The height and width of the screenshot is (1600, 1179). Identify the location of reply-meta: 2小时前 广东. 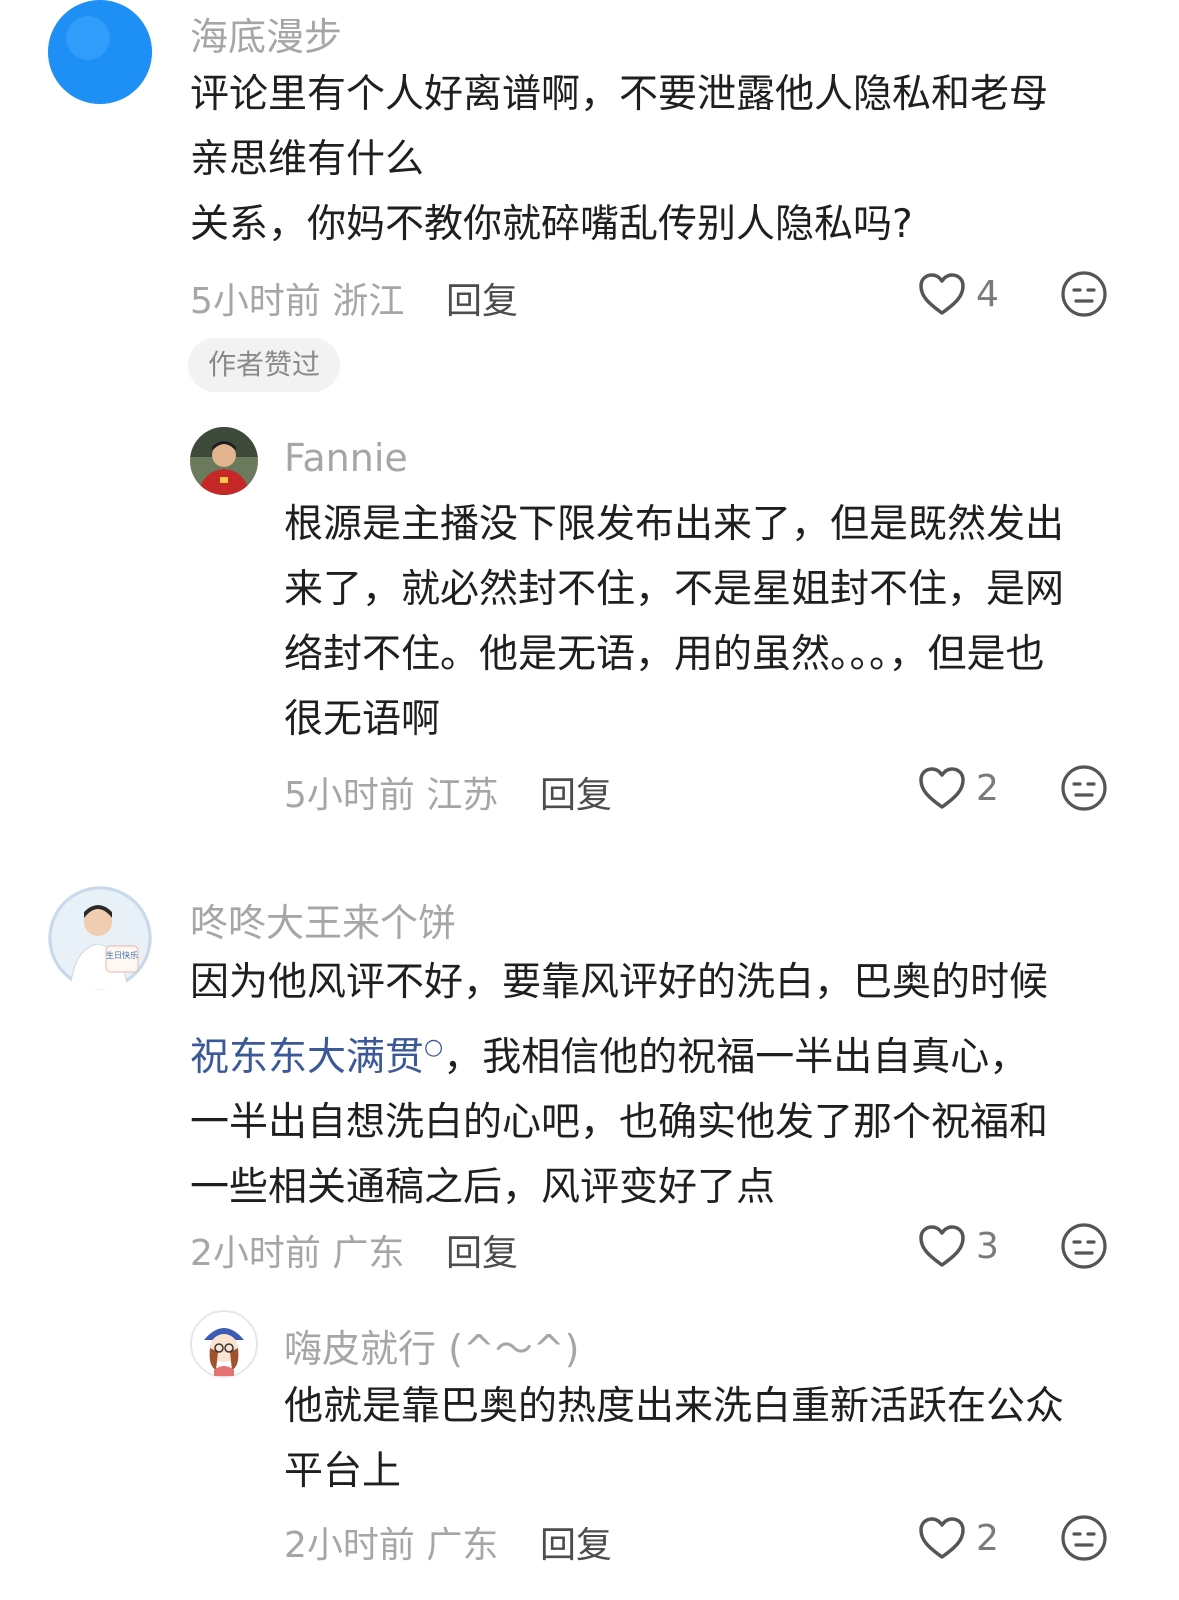
(391, 1542).